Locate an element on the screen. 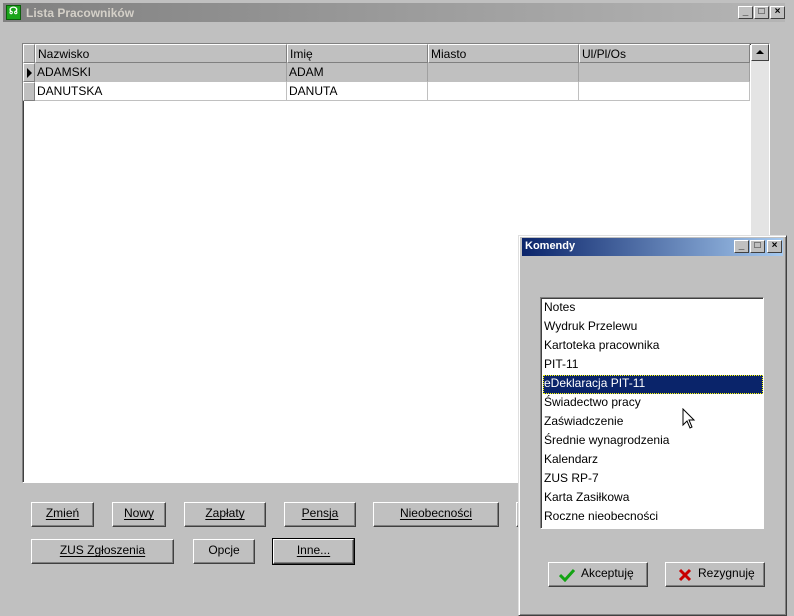 The image size is (794, 616). payments-button-label: Zapłaty is located at coordinates (225, 513).